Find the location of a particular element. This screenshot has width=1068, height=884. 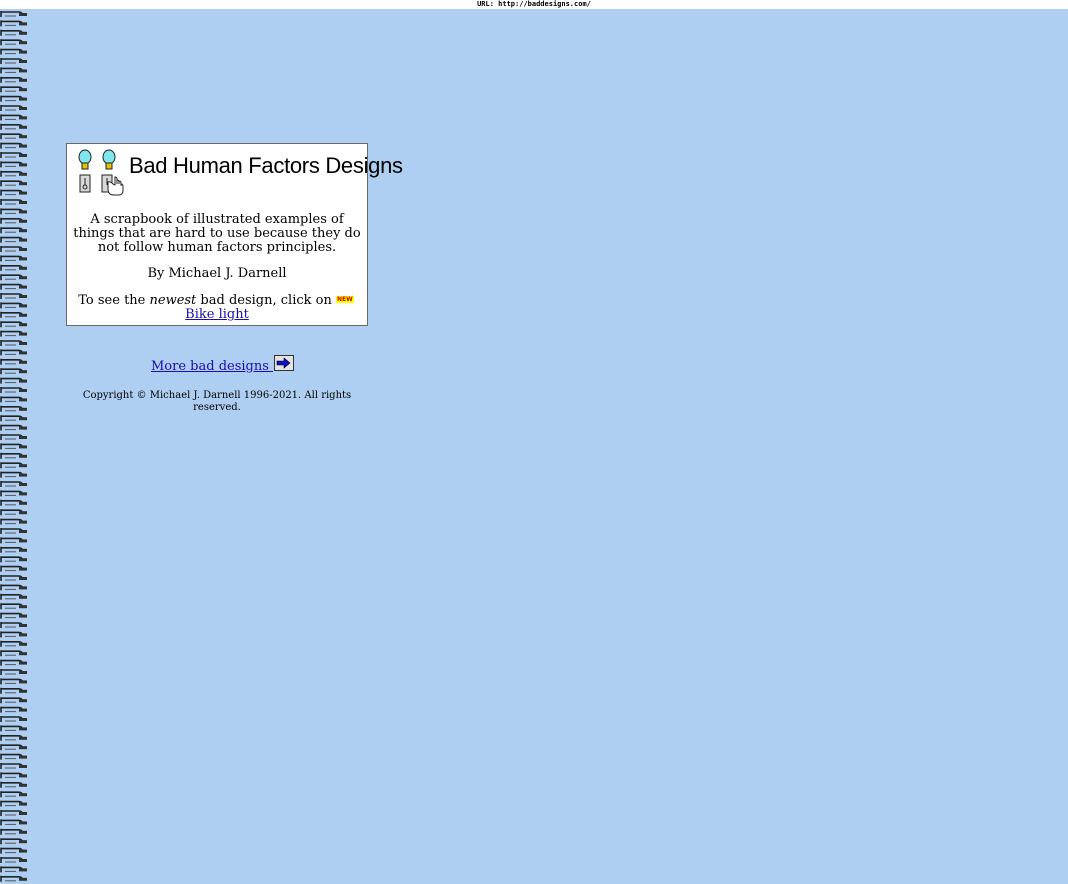

logo-title: Bad Human Factors Designs is located at coordinates (266, 165).